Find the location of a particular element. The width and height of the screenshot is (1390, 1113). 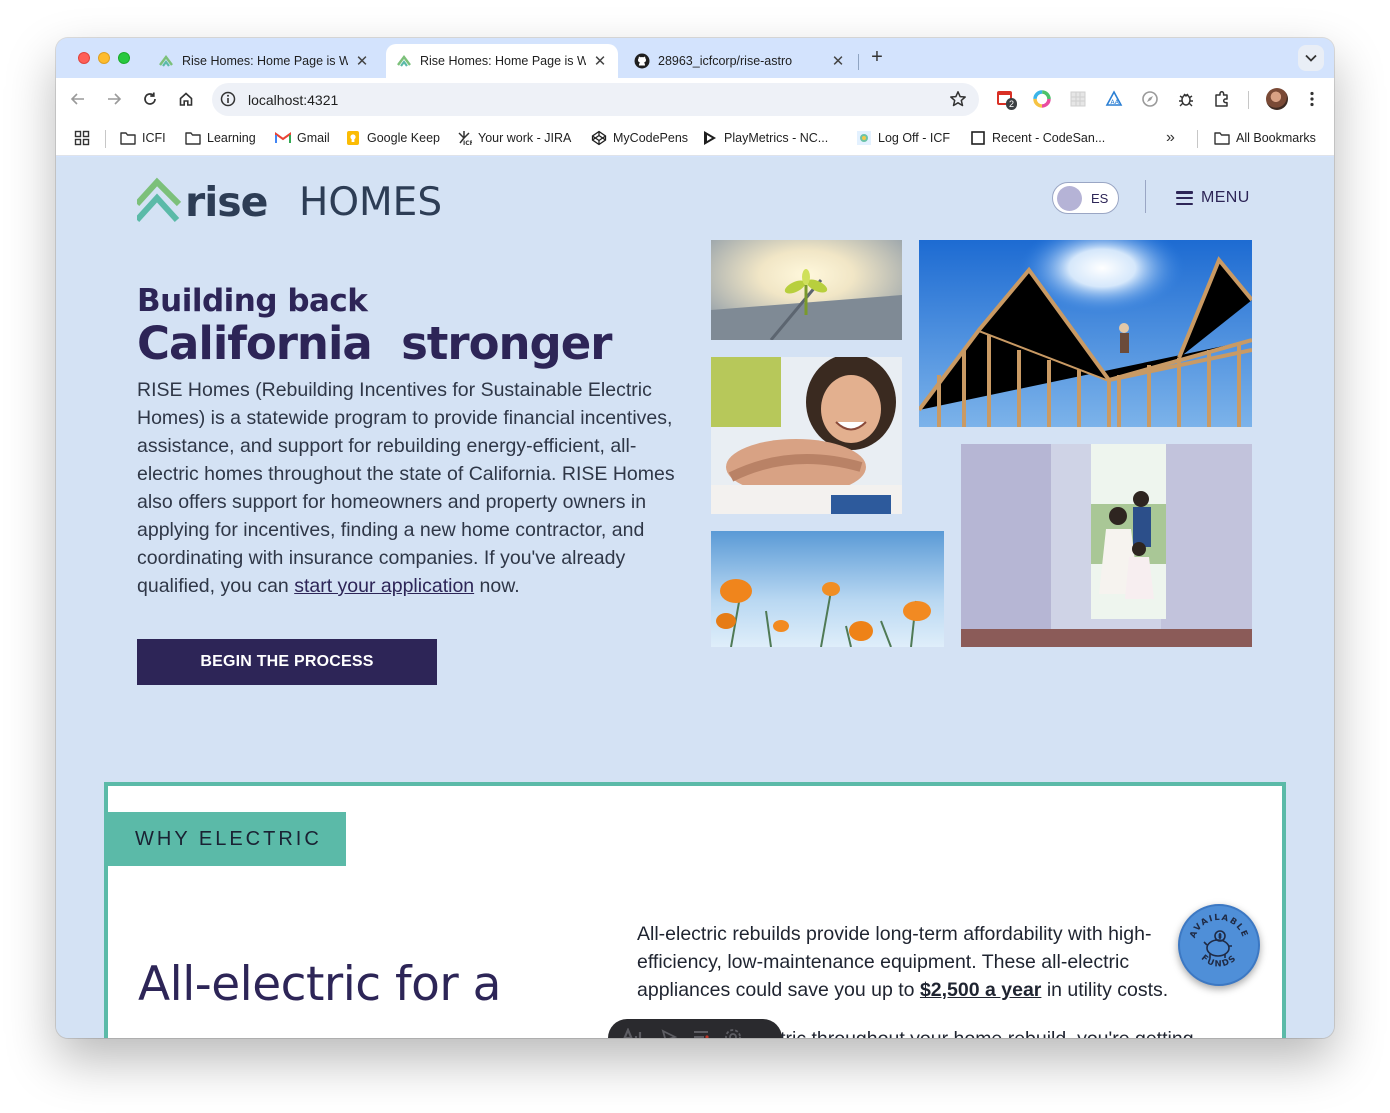

astro-dev-toolbar-icon is located at coordinates (633, 1032).